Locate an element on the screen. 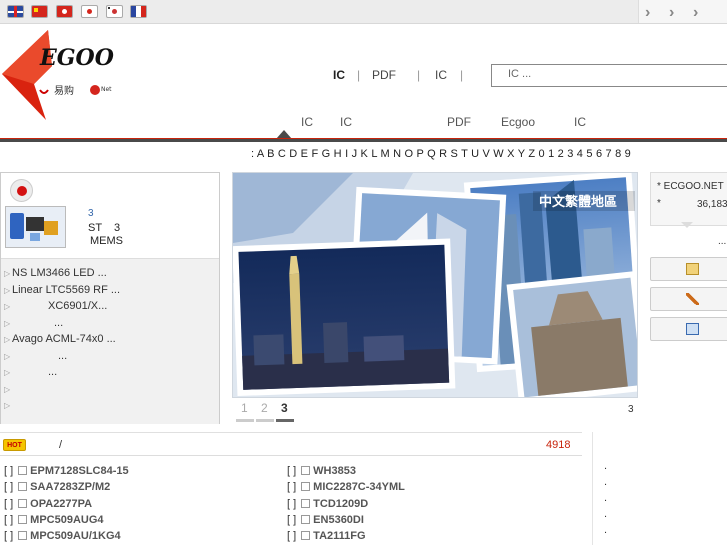  logo-net: Net is located at coordinates (106, 89).